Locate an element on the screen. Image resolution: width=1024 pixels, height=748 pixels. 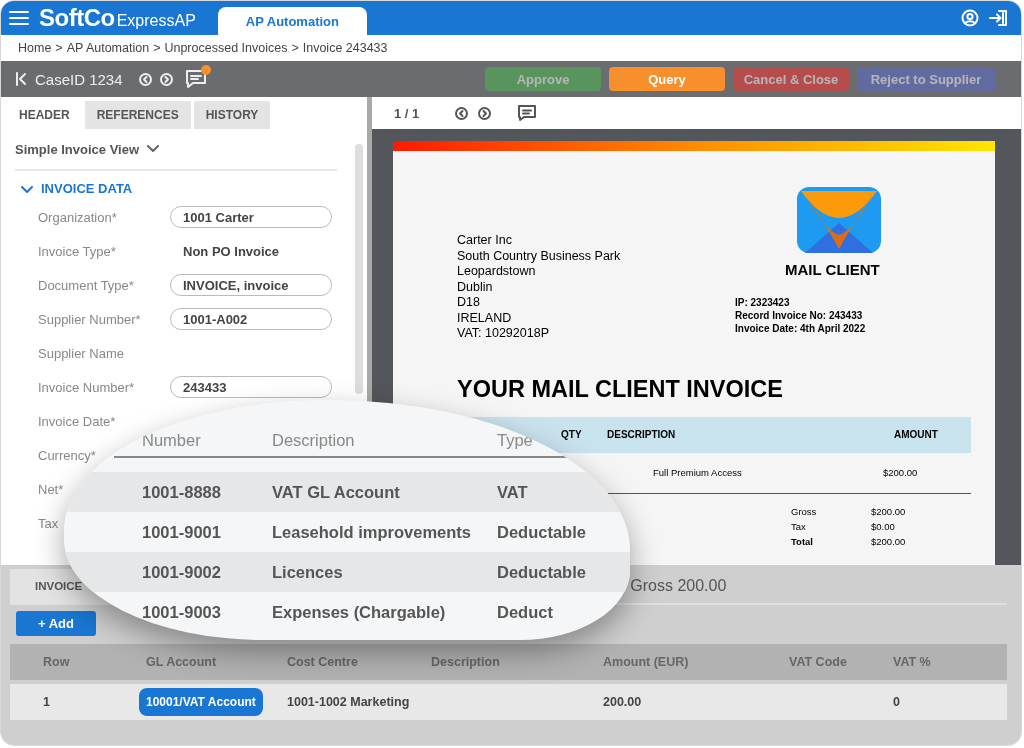
panel-tab: HISTORY is located at coordinates (232, 115).